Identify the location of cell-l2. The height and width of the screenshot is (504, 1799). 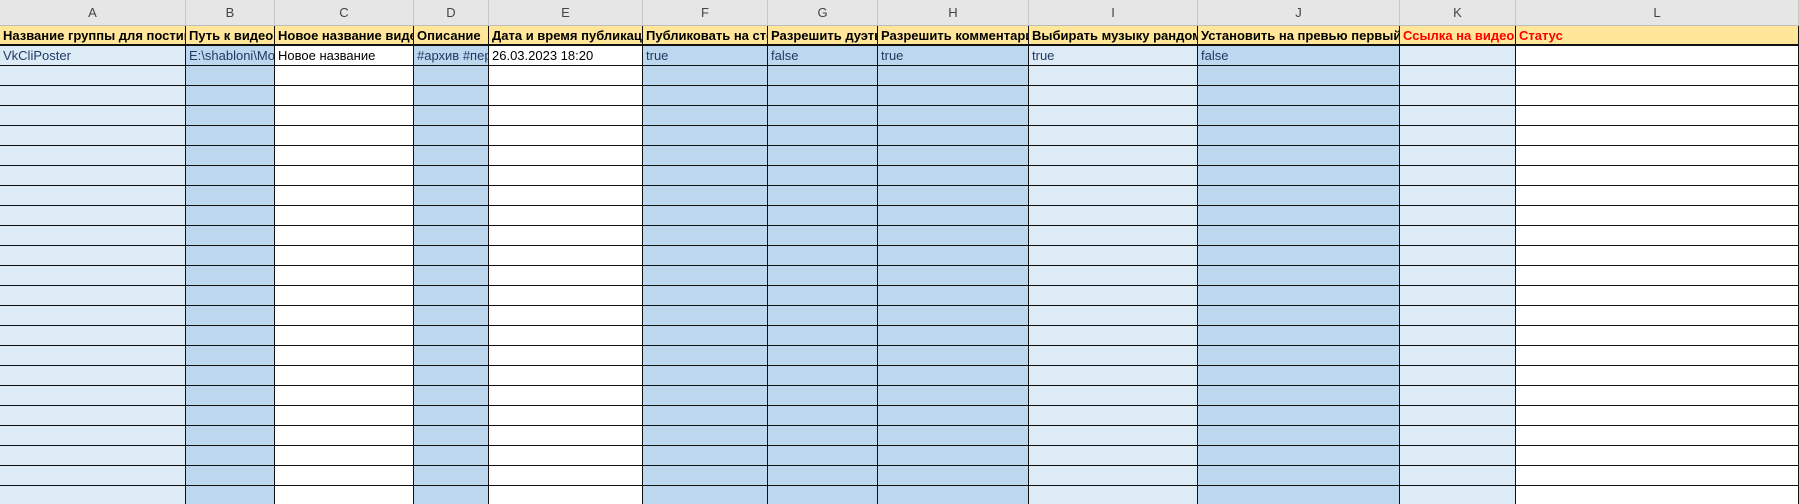
(1657, 56).